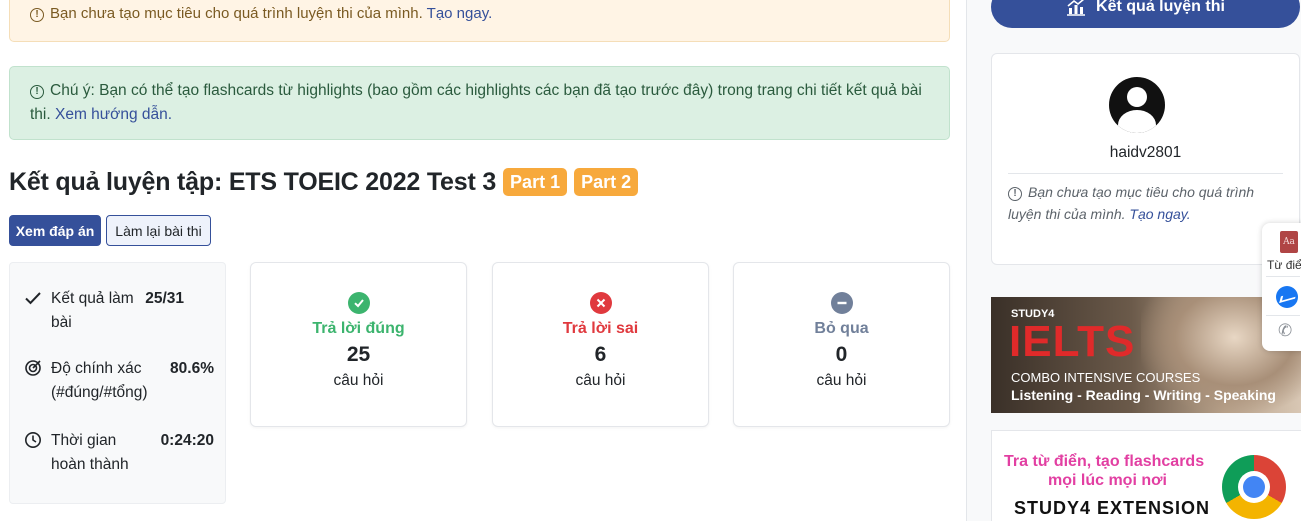 Image resolution: width=1301 pixels, height=521 pixels. What do you see at coordinates (358, 303) in the screenshot?
I see `check-circle-icon` at bounding box center [358, 303].